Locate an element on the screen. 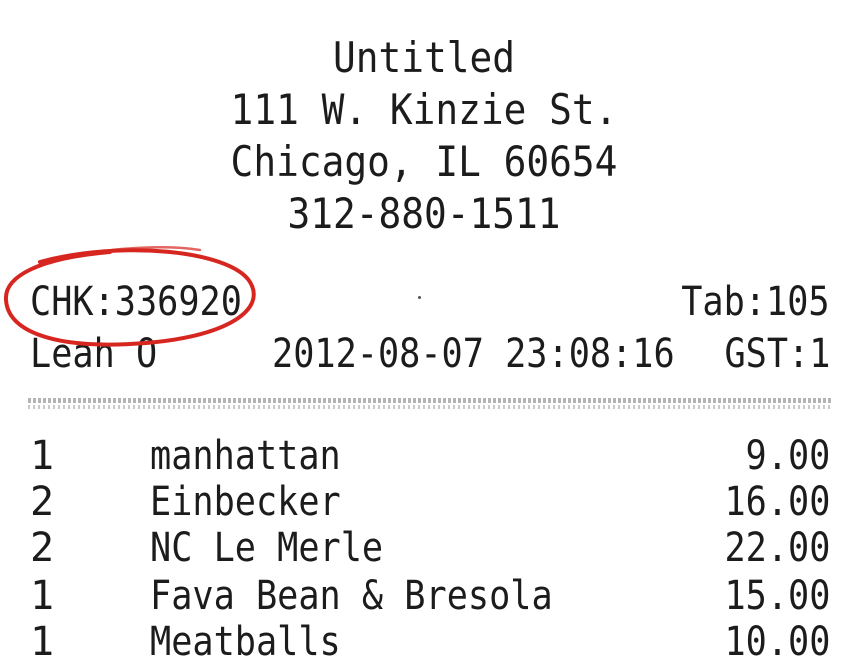  item-price: 15.00 is located at coordinates (777, 596).